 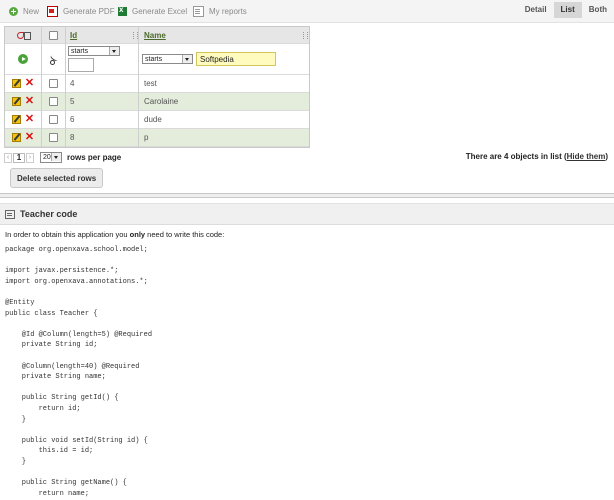 I want to click on next-page-button: ›, so click(x=30, y=157).